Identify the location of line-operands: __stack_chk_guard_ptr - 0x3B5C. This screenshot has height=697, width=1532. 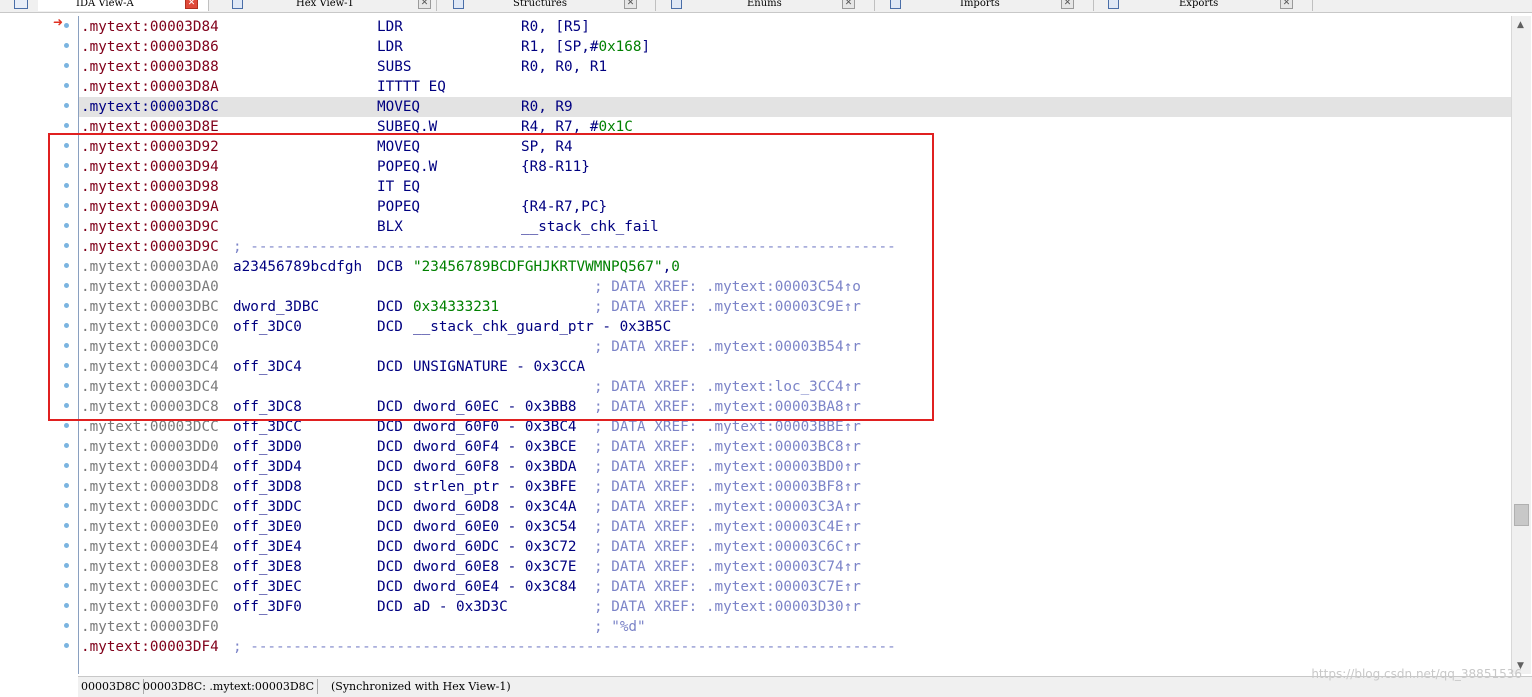
(542, 327).